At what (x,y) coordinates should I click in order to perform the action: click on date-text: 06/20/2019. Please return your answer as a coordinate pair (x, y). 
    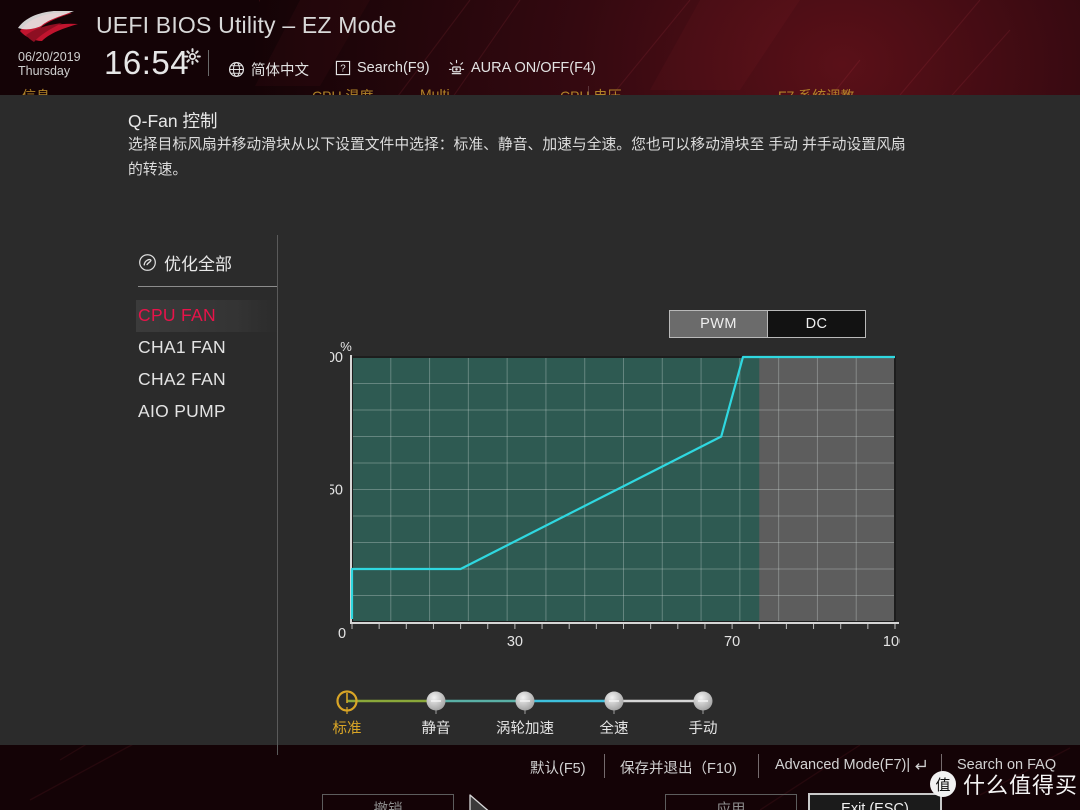
    Looking at the image, I should click on (49, 57).